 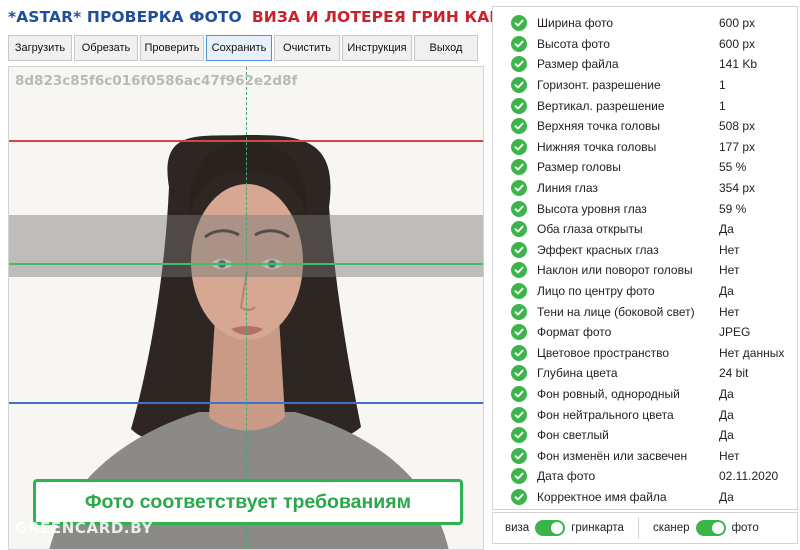 I want to click on source-switch, so click(x=710, y=528).